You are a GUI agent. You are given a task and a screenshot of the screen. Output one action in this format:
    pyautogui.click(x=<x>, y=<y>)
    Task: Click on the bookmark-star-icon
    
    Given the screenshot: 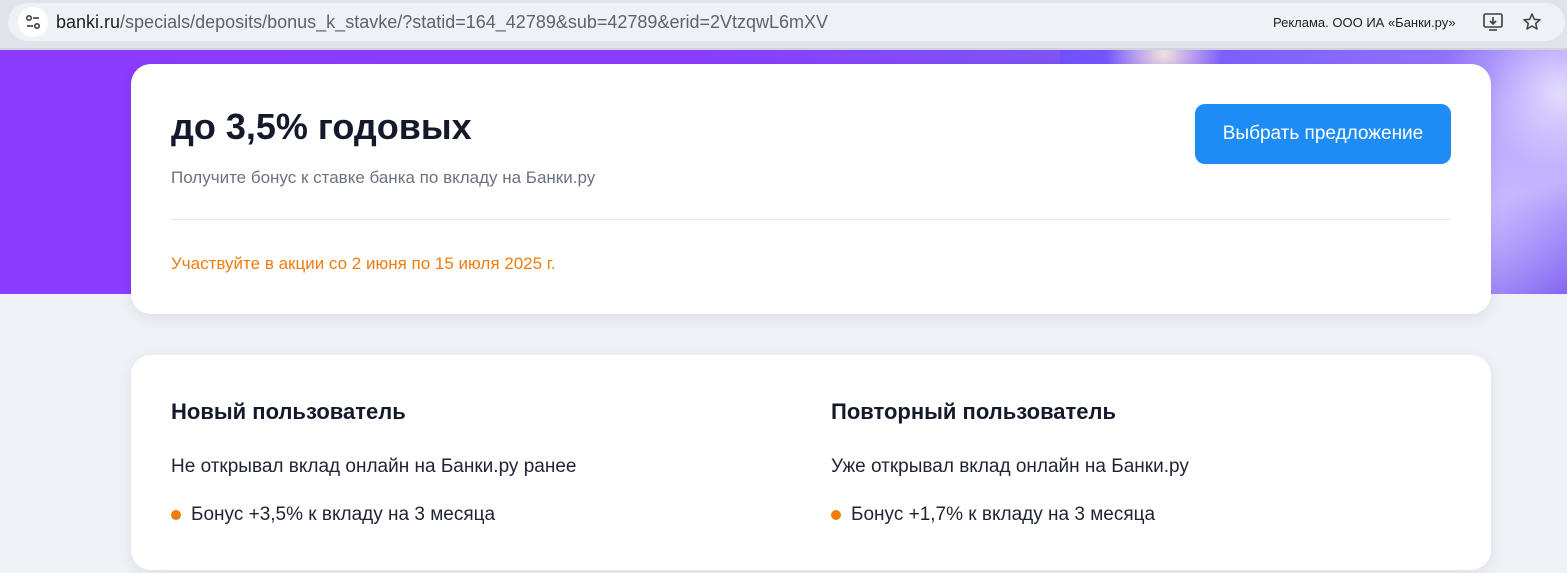 What is the action you would take?
    pyautogui.click(x=1532, y=22)
    